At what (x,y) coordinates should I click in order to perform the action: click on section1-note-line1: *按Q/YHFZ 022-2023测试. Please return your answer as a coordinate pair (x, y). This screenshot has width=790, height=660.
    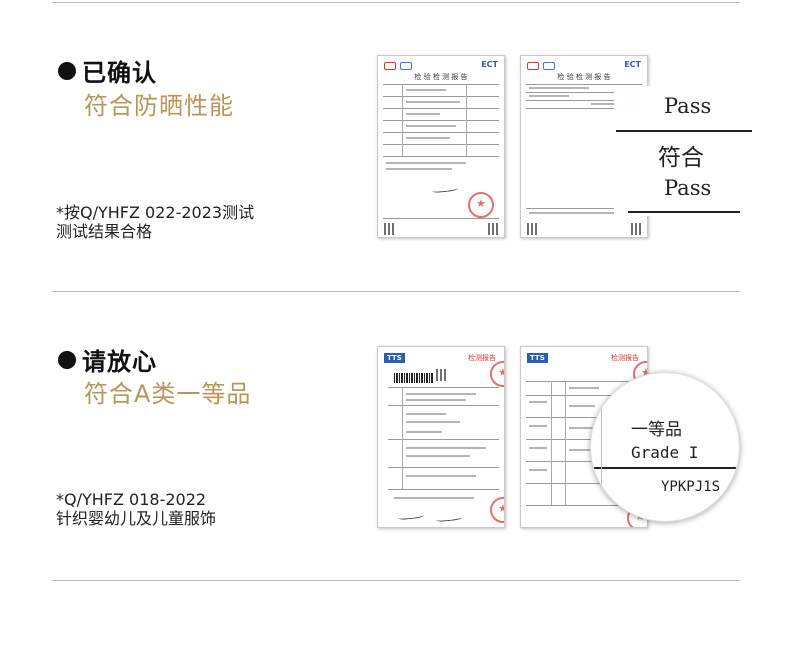
    Looking at the image, I should click on (155, 212).